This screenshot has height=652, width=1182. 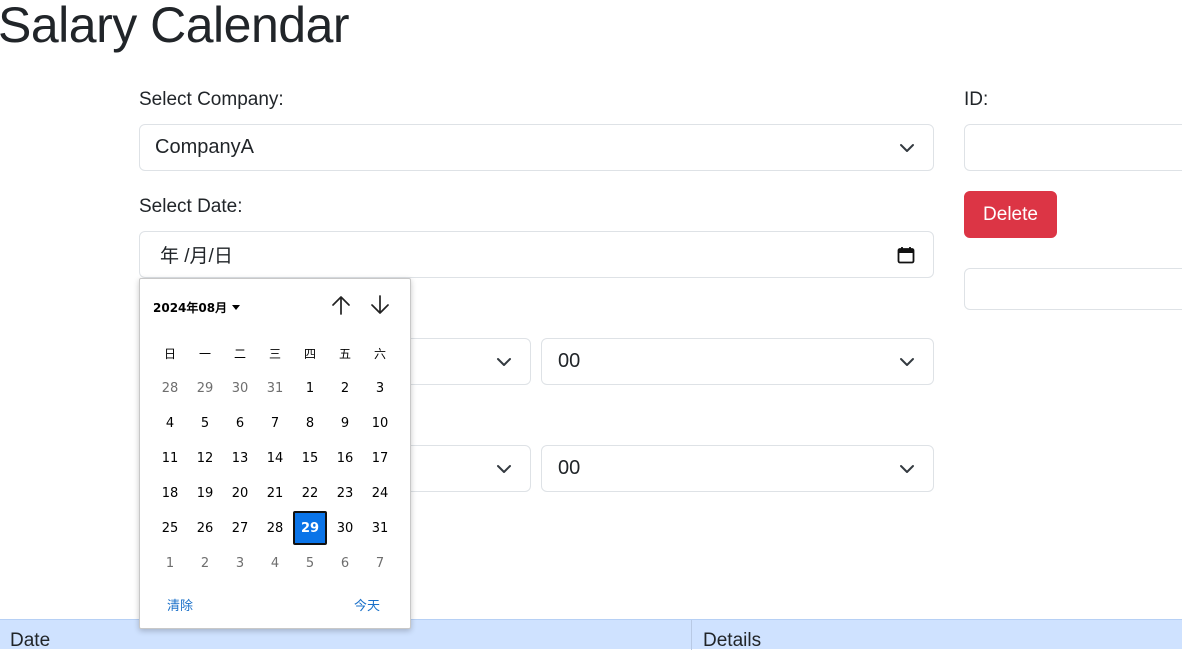 I want to click on date-input-value: 年 /月/日, so click(x=196, y=256).